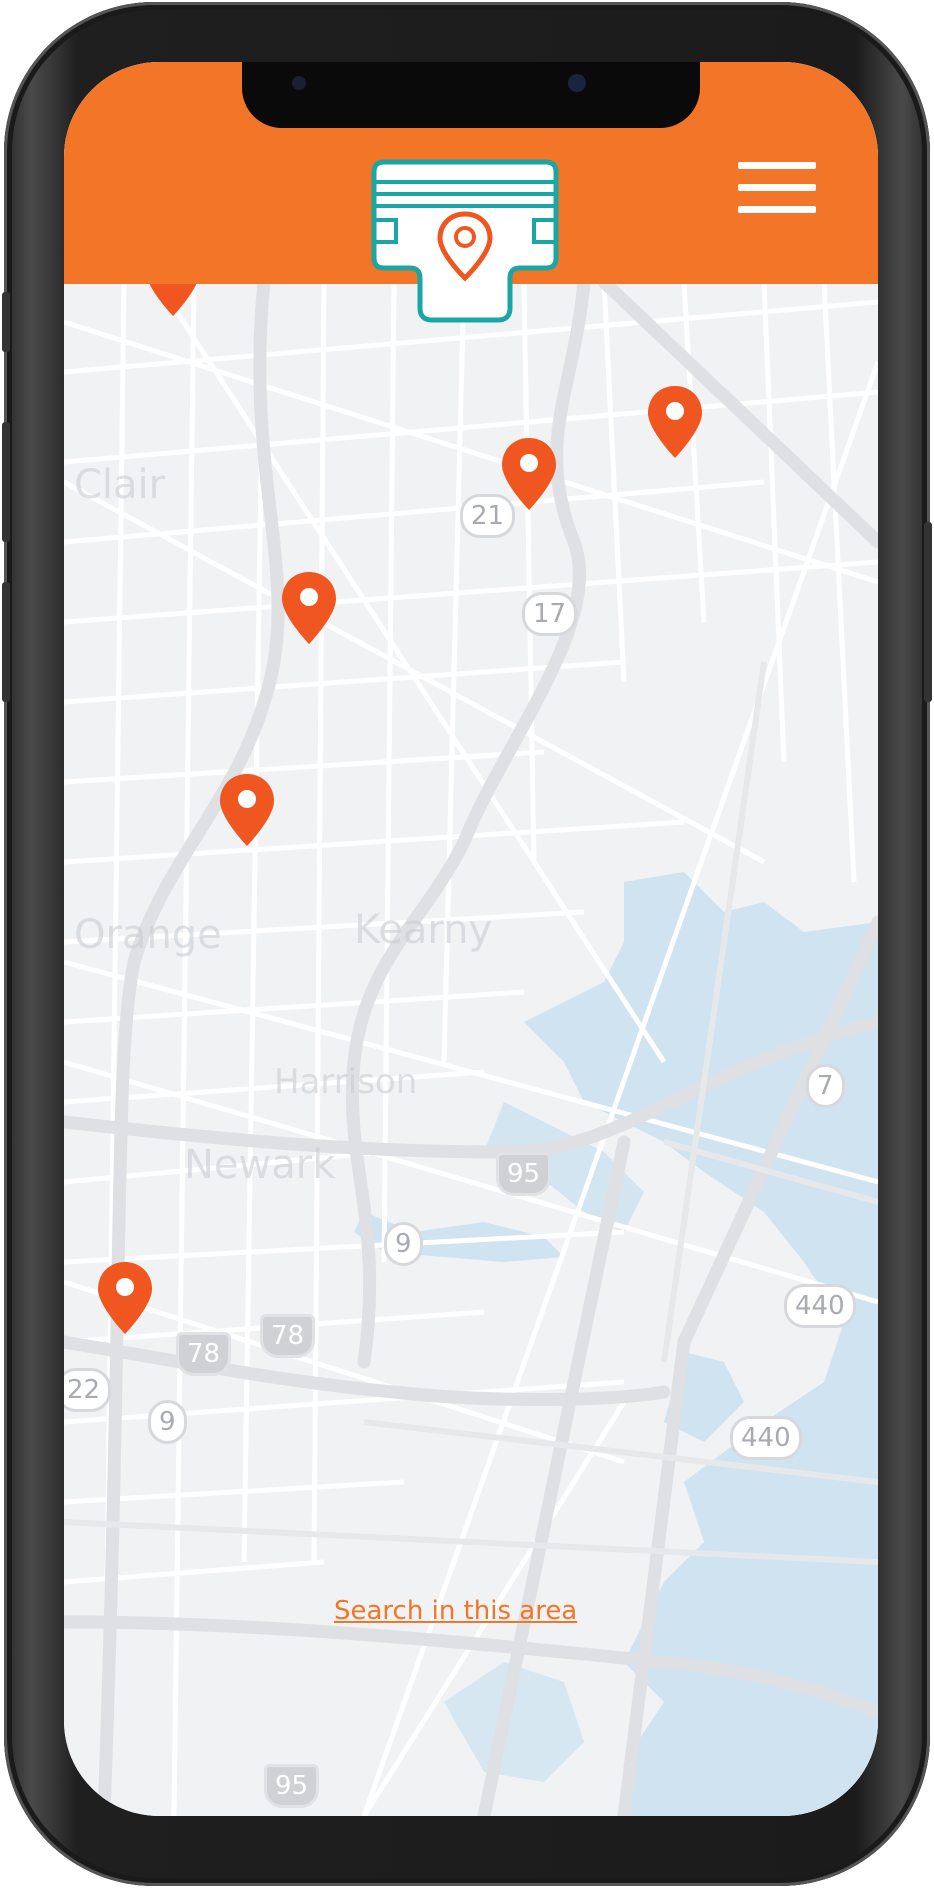  What do you see at coordinates (299, 83) in the screenshot?
I see `front-sensor-icon` at bounding box center [299, 83].